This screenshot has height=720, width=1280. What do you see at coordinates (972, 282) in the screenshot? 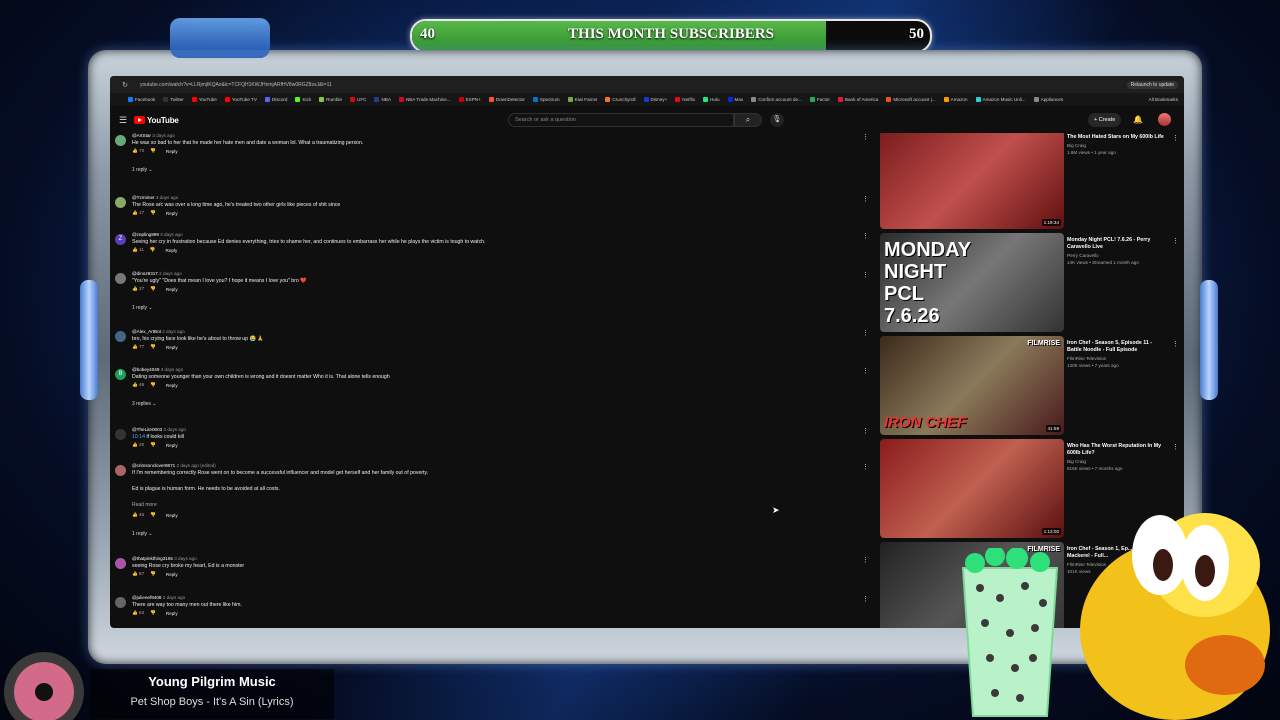
I see `video-thumbnail: MONDAY NIGHT PCL 7.6.26` at bounding box center [972, 282].